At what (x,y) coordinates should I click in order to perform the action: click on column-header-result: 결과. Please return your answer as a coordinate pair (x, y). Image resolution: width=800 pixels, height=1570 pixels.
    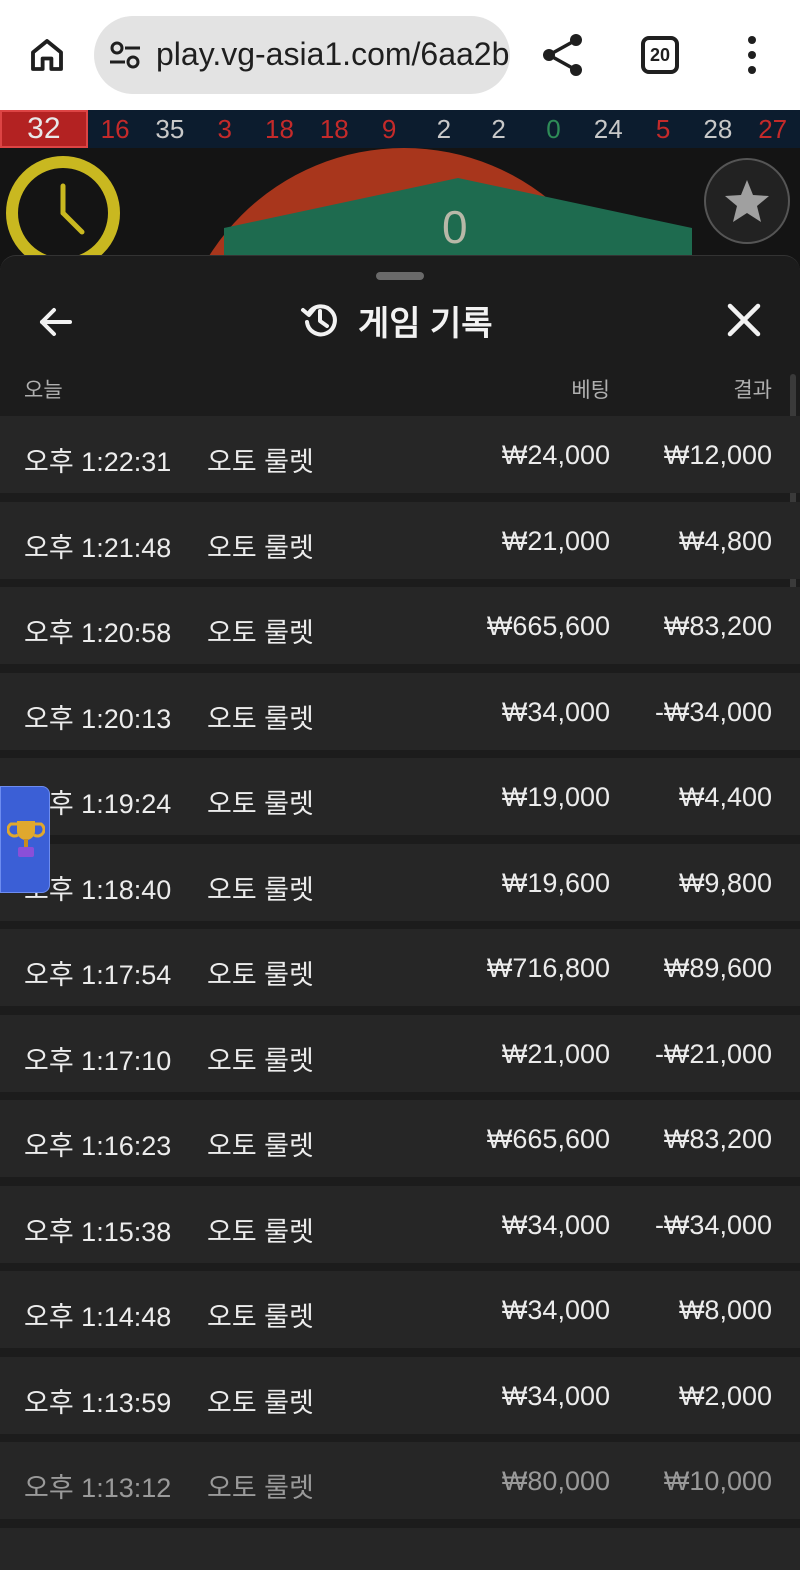
    Looking at the image, I should click on (752, 390).